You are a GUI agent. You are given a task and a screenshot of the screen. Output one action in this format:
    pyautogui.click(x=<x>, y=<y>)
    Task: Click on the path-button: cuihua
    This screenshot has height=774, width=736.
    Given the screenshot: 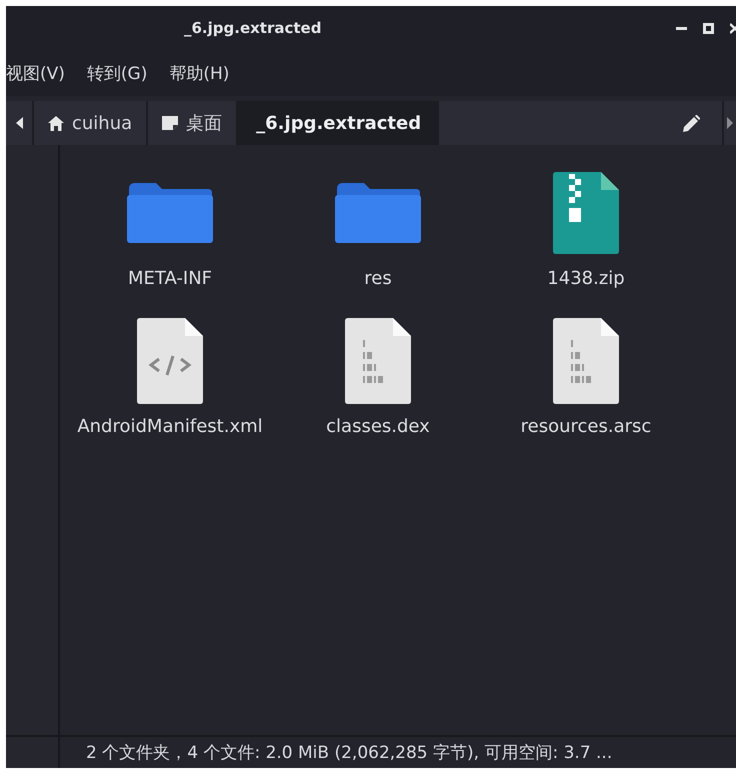 What is the action you would take?
    pyautogui.click(x=89, y=123)
    